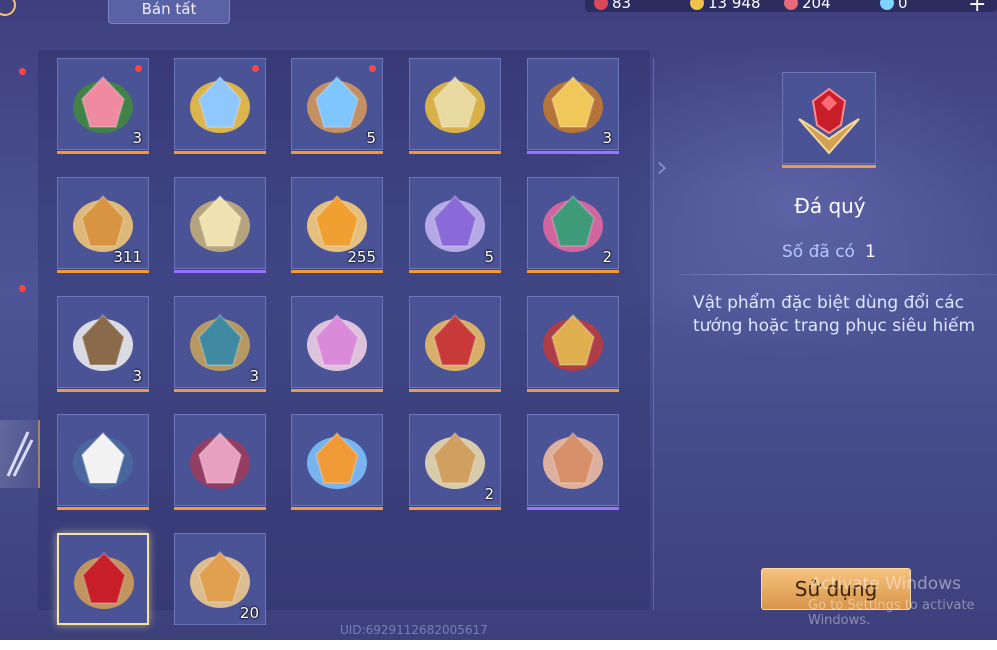 The width and height of the screenshot is (997, 650). I want to click on amber-shard-icon, so click(573, 460).